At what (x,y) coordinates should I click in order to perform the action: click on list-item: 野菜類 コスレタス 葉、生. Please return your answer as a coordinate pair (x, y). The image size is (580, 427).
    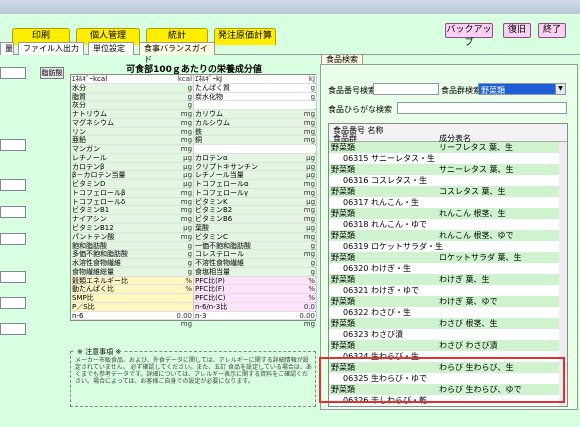
    Looking at the image, I should click on (448, 191).